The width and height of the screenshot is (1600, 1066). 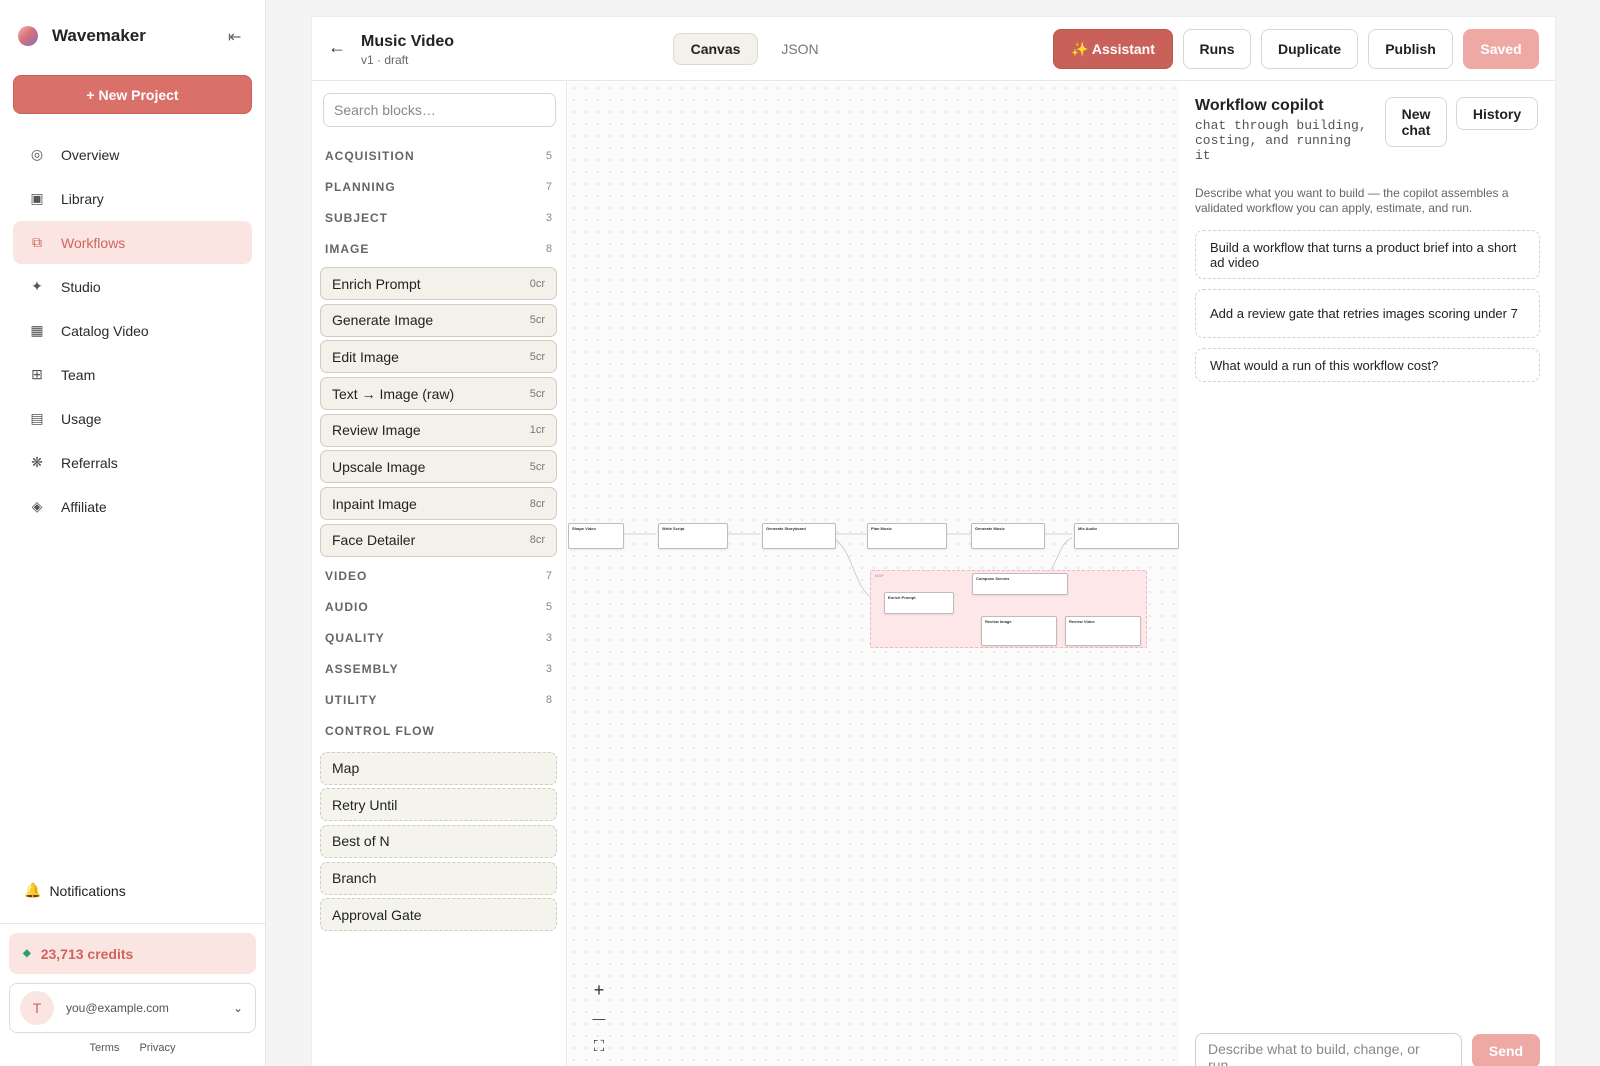 What do you see at coordinates (1501, 49) in the screenshot?
I see `saved-button: Saved` at bounding box center [1501, 49].